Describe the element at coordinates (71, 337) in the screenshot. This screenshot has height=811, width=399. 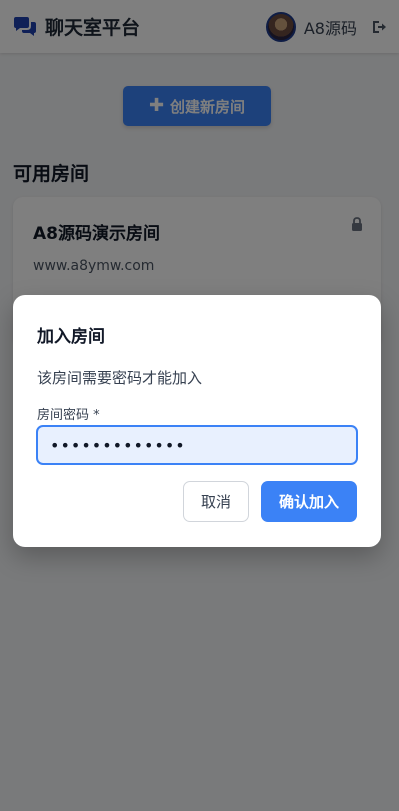
I see `modal-title: 加入房间` at that location.